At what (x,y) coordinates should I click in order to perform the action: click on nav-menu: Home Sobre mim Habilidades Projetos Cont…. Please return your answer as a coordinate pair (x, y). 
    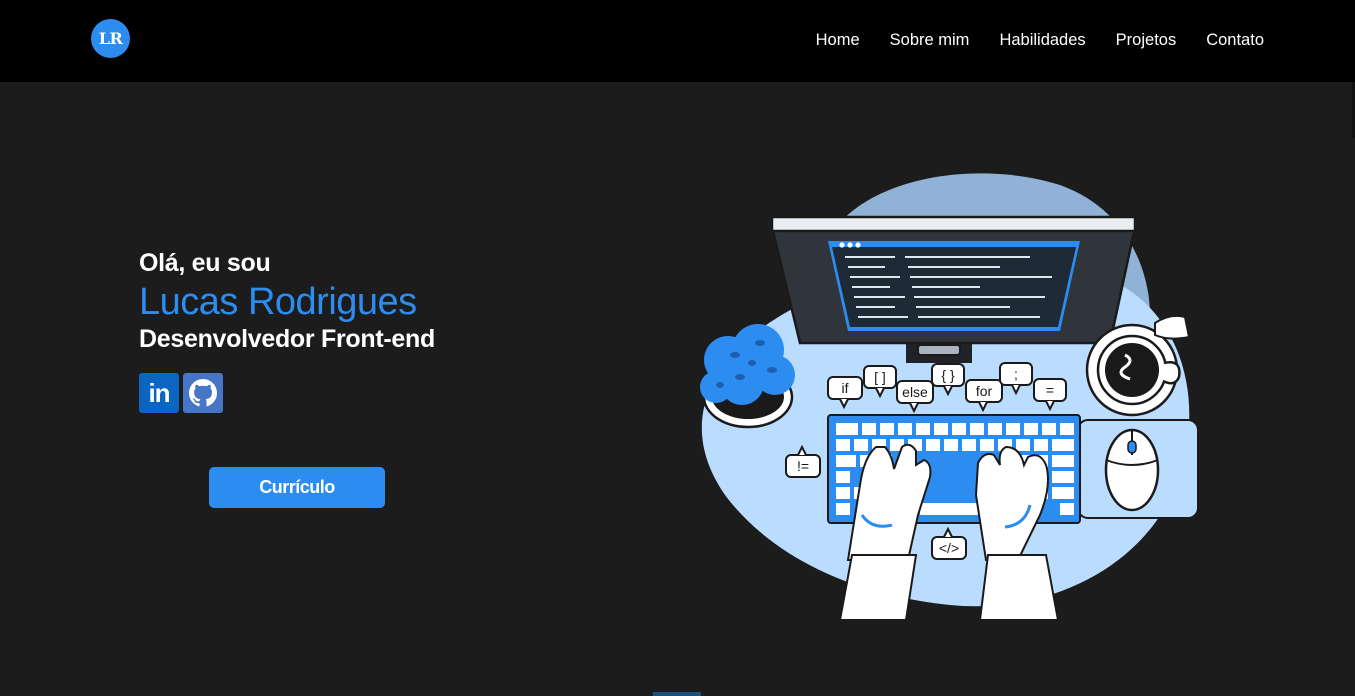
    Looking at the image, I should click on (1040, 40).